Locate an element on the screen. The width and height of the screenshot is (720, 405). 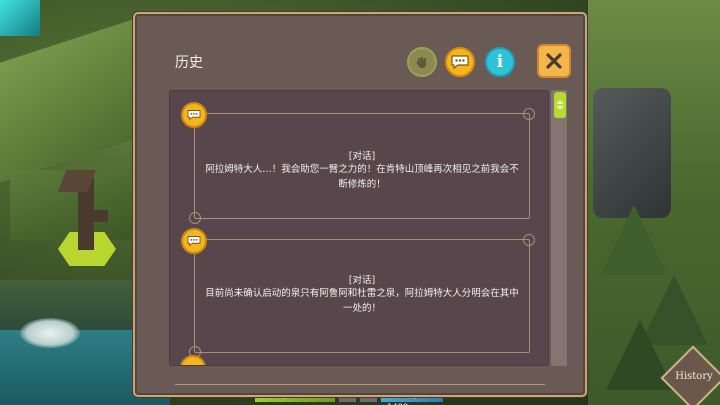
hand-icon is located at coordinates (421, 62).